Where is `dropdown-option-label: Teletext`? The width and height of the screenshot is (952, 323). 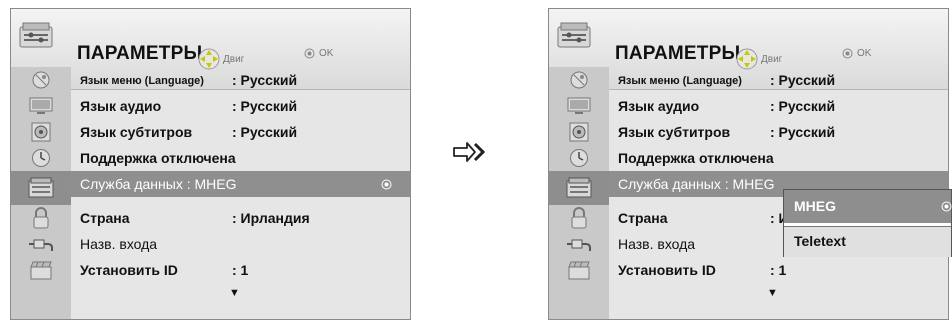
dropdown-option-label: Teletext is located at coordinates (820, 241).